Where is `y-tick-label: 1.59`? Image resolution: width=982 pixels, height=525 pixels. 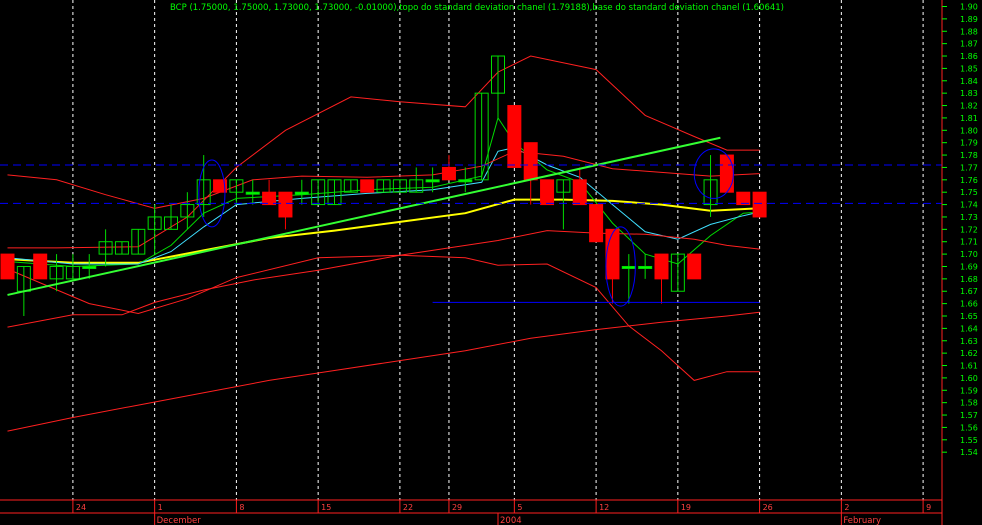 y-tick-label: 1.59 is located at coordinates (969, 390).